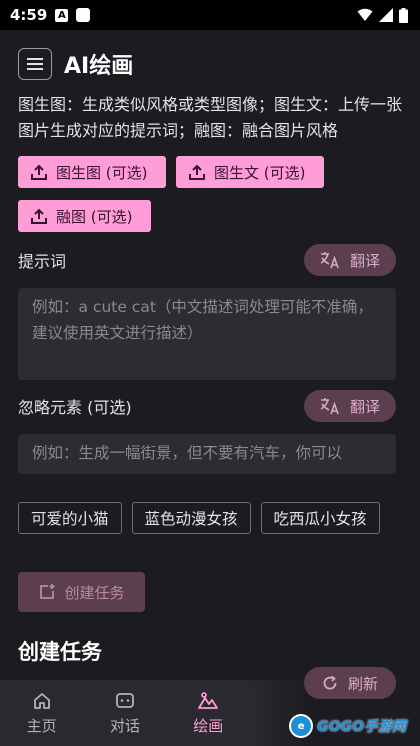 The image size is (420, 746). I want to click on nav-label: 对话, so click(124, 725).